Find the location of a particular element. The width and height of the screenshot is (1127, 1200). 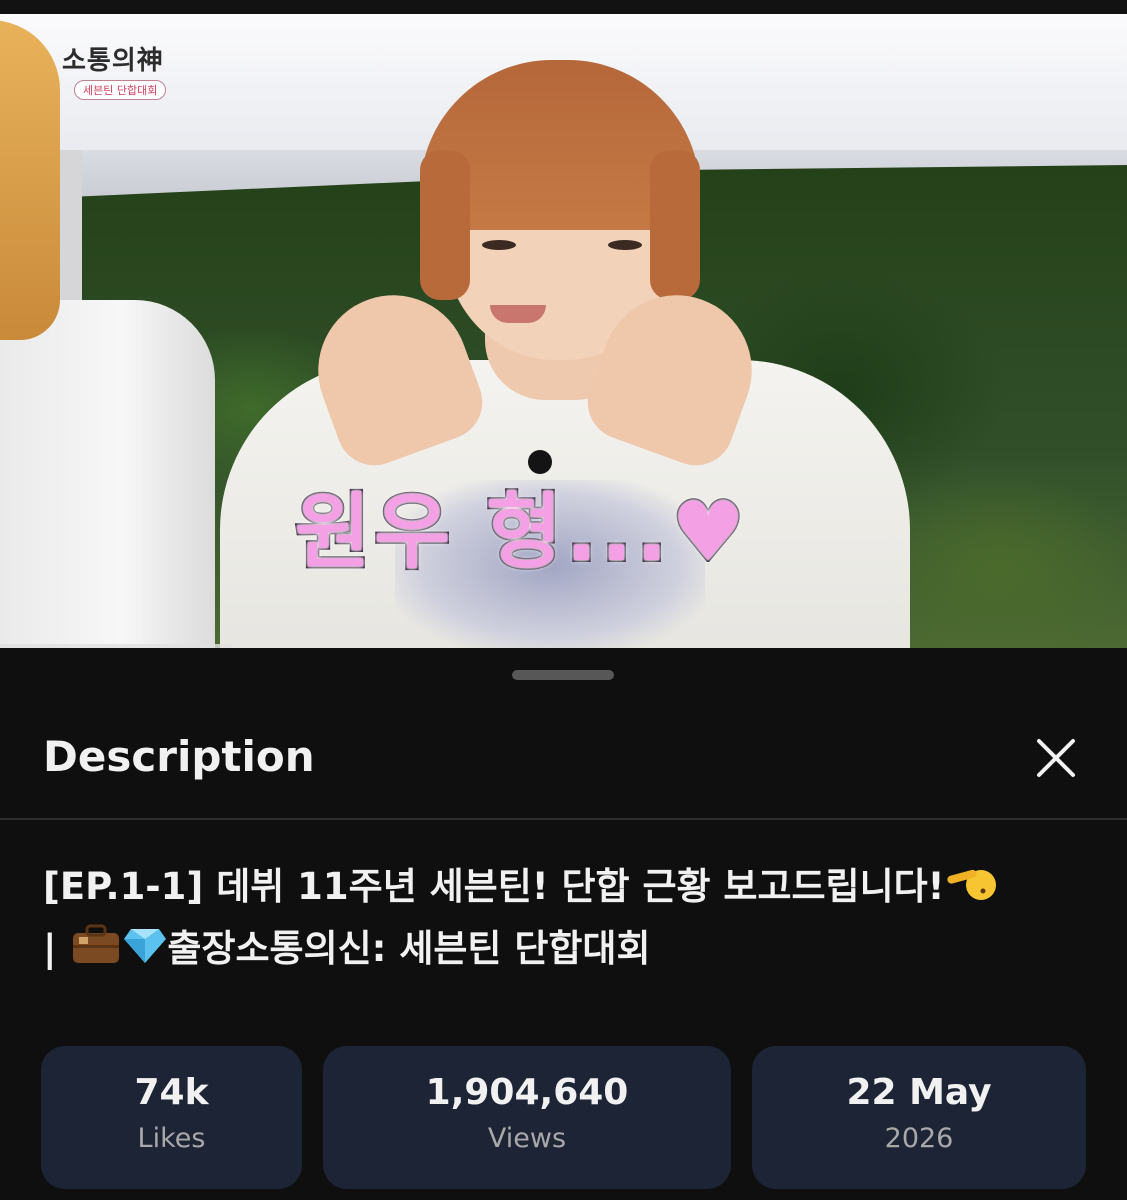

upload-year: 2026 is located at coordinates (919, 1138).